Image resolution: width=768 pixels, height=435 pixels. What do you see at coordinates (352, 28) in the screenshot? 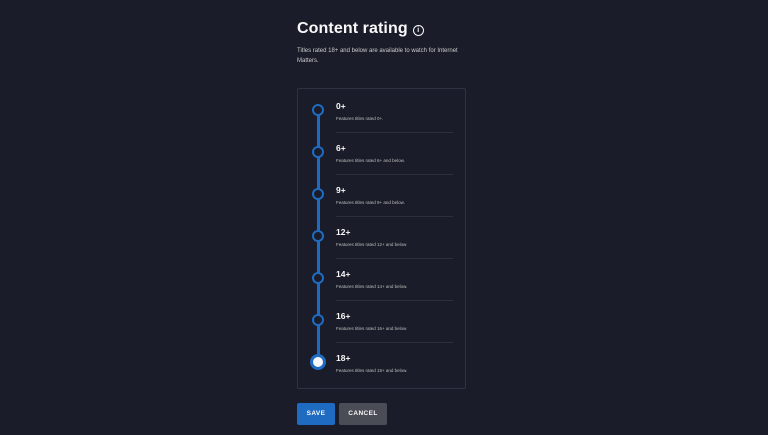
I see `page-title: Content rating` at bounding box center [352, 28].